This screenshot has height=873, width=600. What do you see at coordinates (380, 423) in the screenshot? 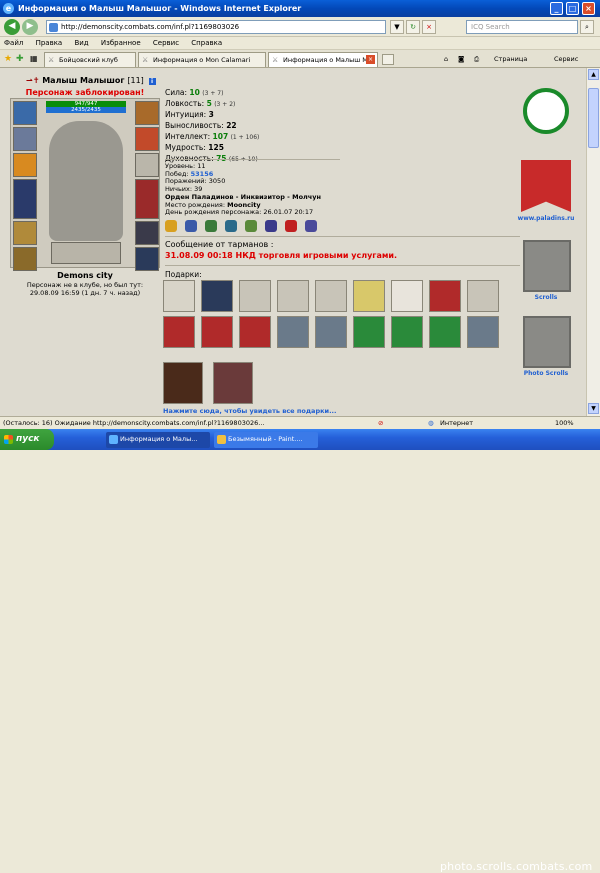
I see `blocked-popup-icon: ⊘` at bounding box center [380, 423].